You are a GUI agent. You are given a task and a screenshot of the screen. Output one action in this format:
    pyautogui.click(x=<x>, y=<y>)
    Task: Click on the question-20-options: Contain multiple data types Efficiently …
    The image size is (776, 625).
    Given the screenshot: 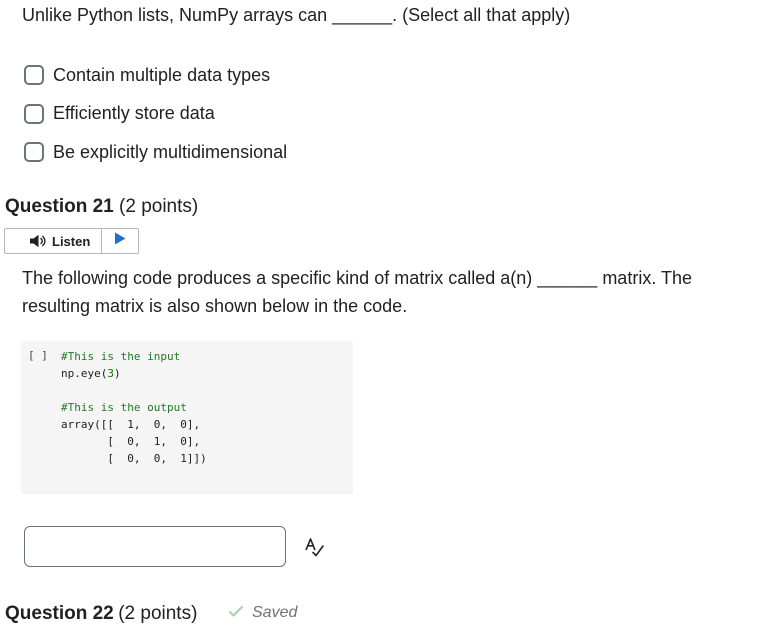 What is the action you would take?
    pyautogui.click(x=155, y=114)
    